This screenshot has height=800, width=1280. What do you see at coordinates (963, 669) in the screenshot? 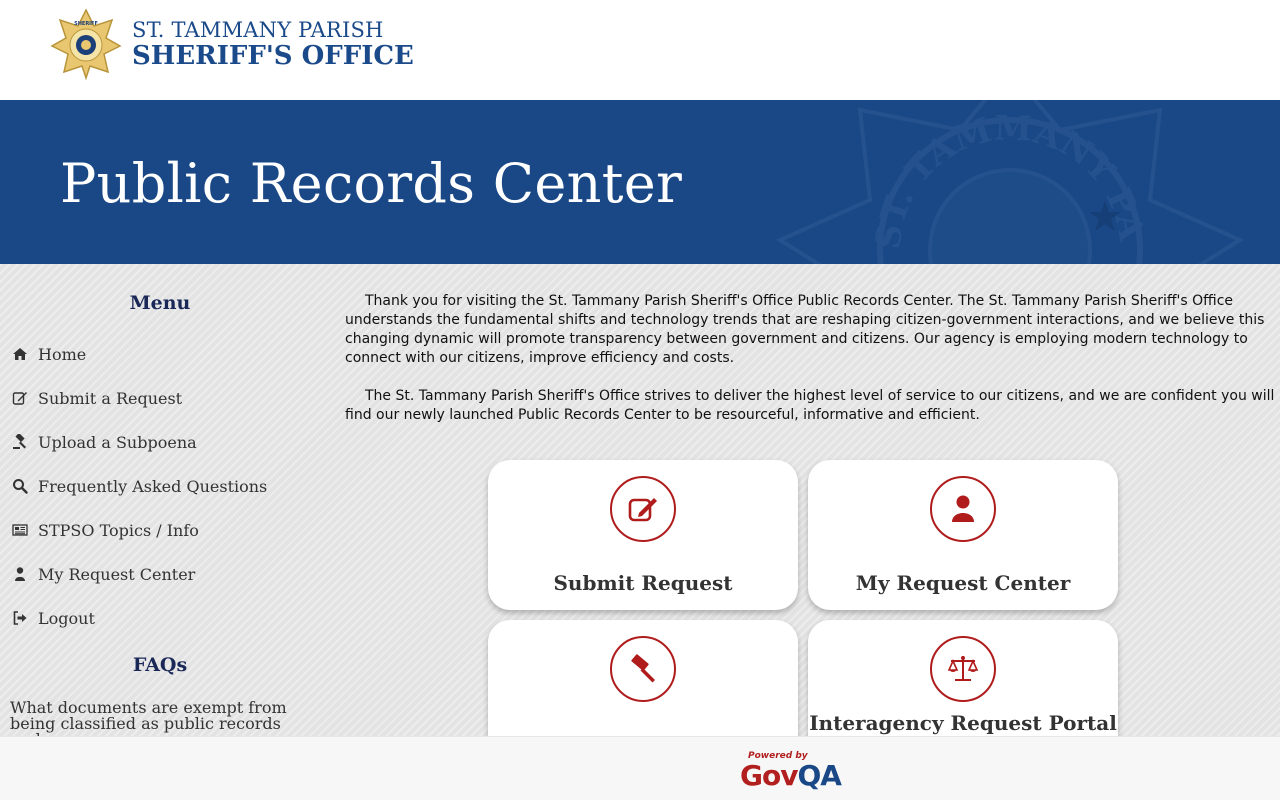
I see `scales-icon` at bounding box center [963, 669].